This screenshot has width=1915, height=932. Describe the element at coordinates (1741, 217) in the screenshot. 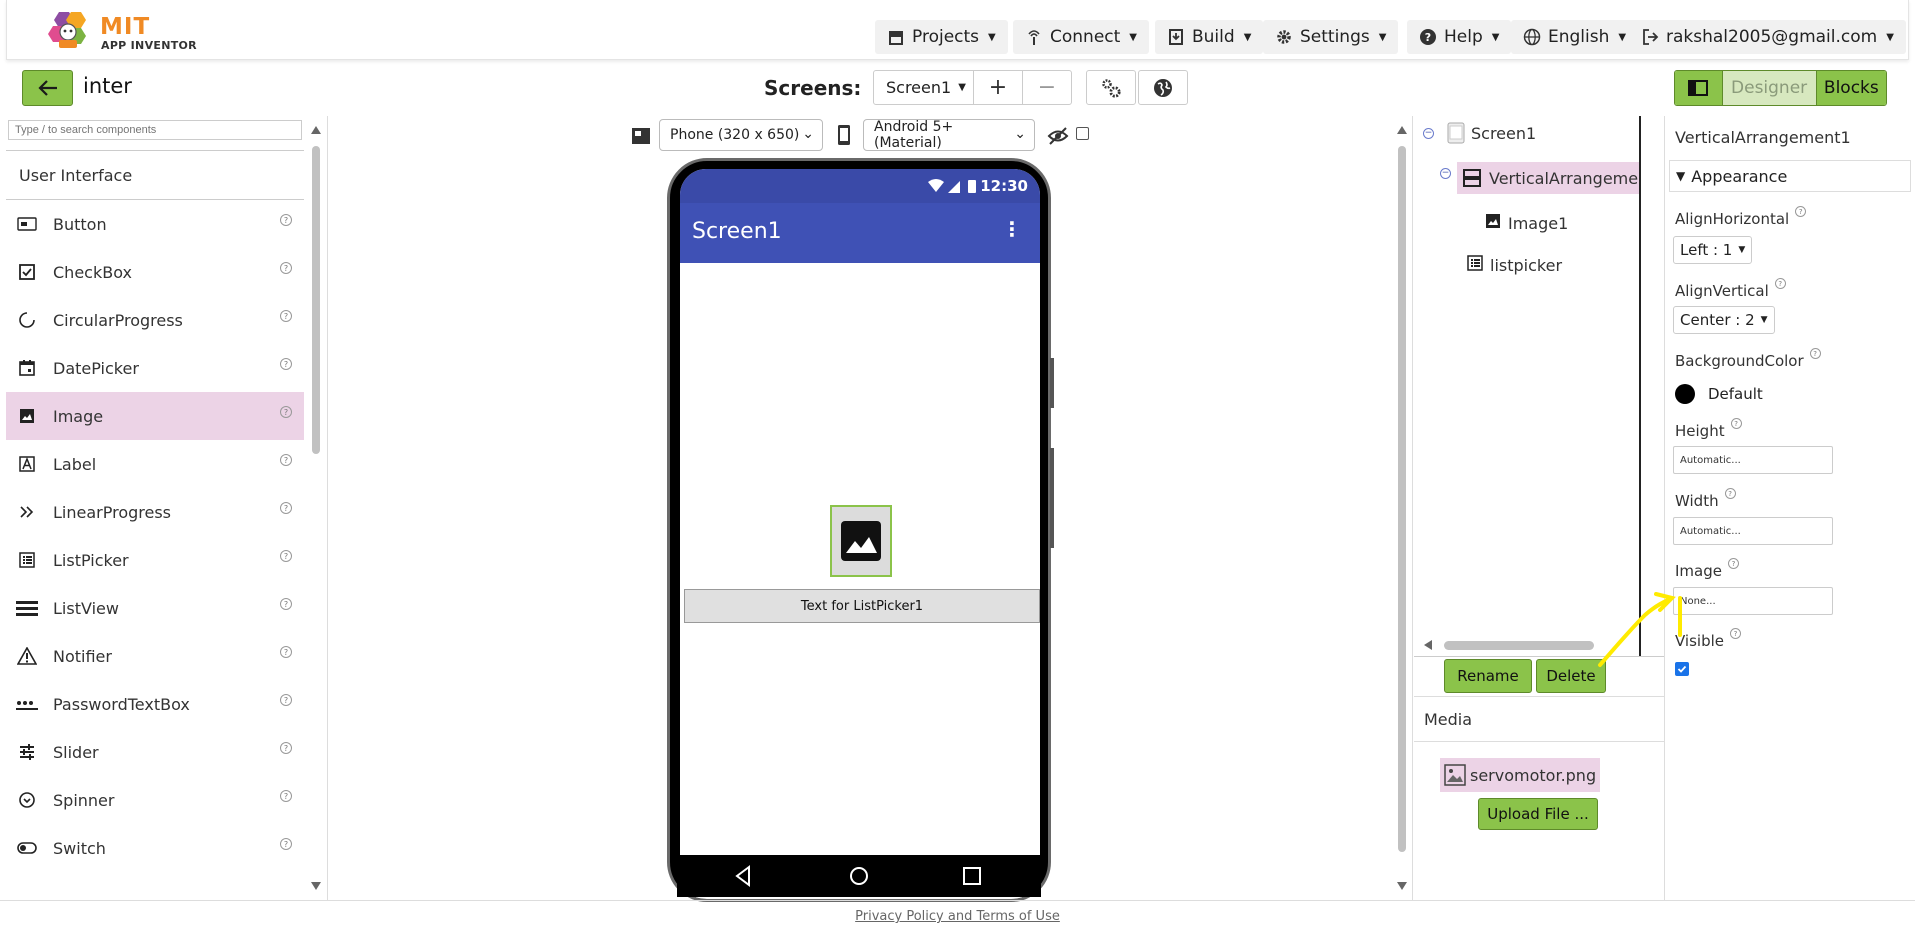

I see `align-horizontal-label: AlignHorizontal?` at that location.